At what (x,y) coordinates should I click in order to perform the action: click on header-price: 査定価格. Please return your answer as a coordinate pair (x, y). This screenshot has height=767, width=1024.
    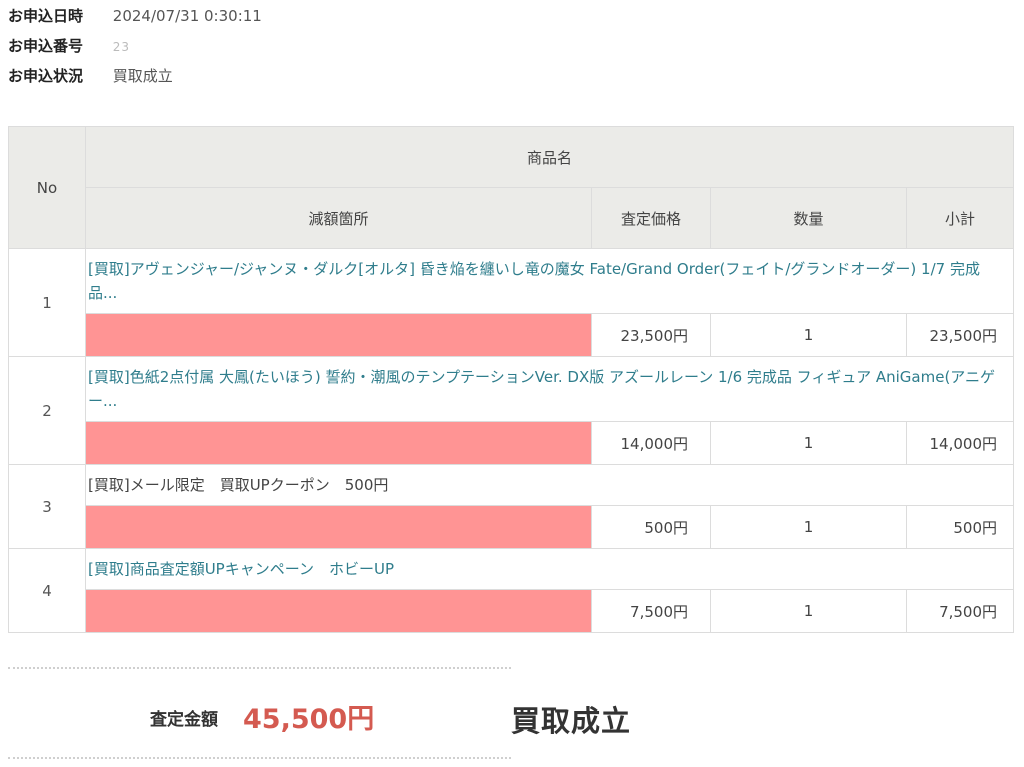
    Looking at the image, I should click on (651, 218).